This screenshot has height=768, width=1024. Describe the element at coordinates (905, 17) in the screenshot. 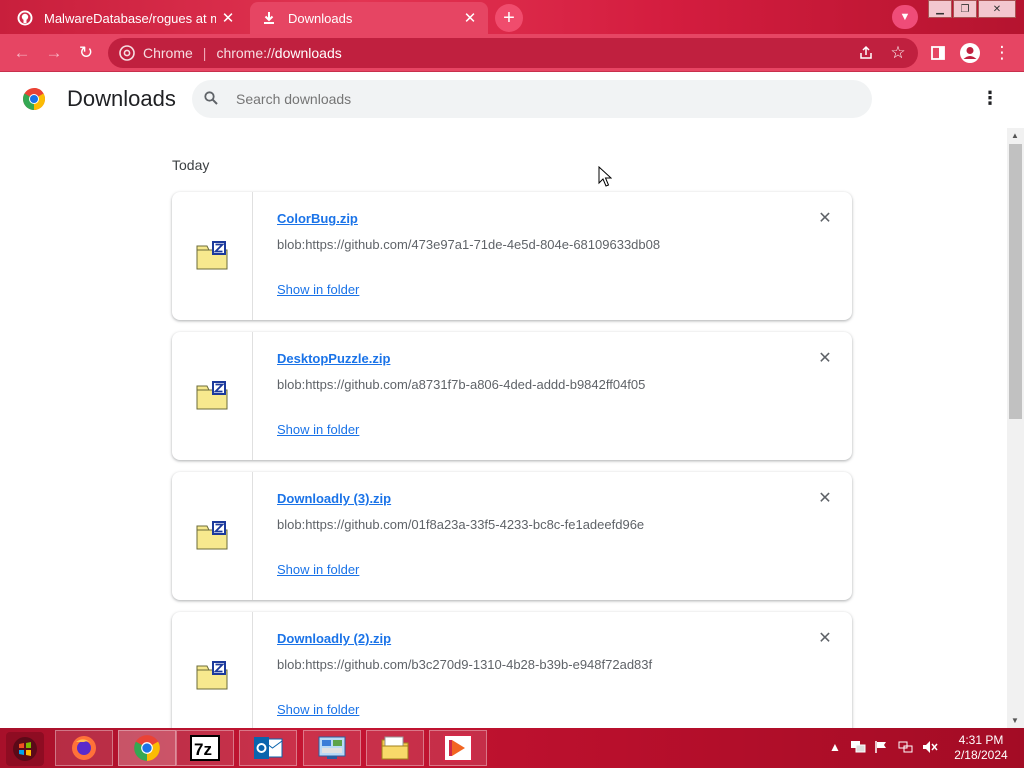

I see `tab-search-chevron-icon: ▼` at that location.